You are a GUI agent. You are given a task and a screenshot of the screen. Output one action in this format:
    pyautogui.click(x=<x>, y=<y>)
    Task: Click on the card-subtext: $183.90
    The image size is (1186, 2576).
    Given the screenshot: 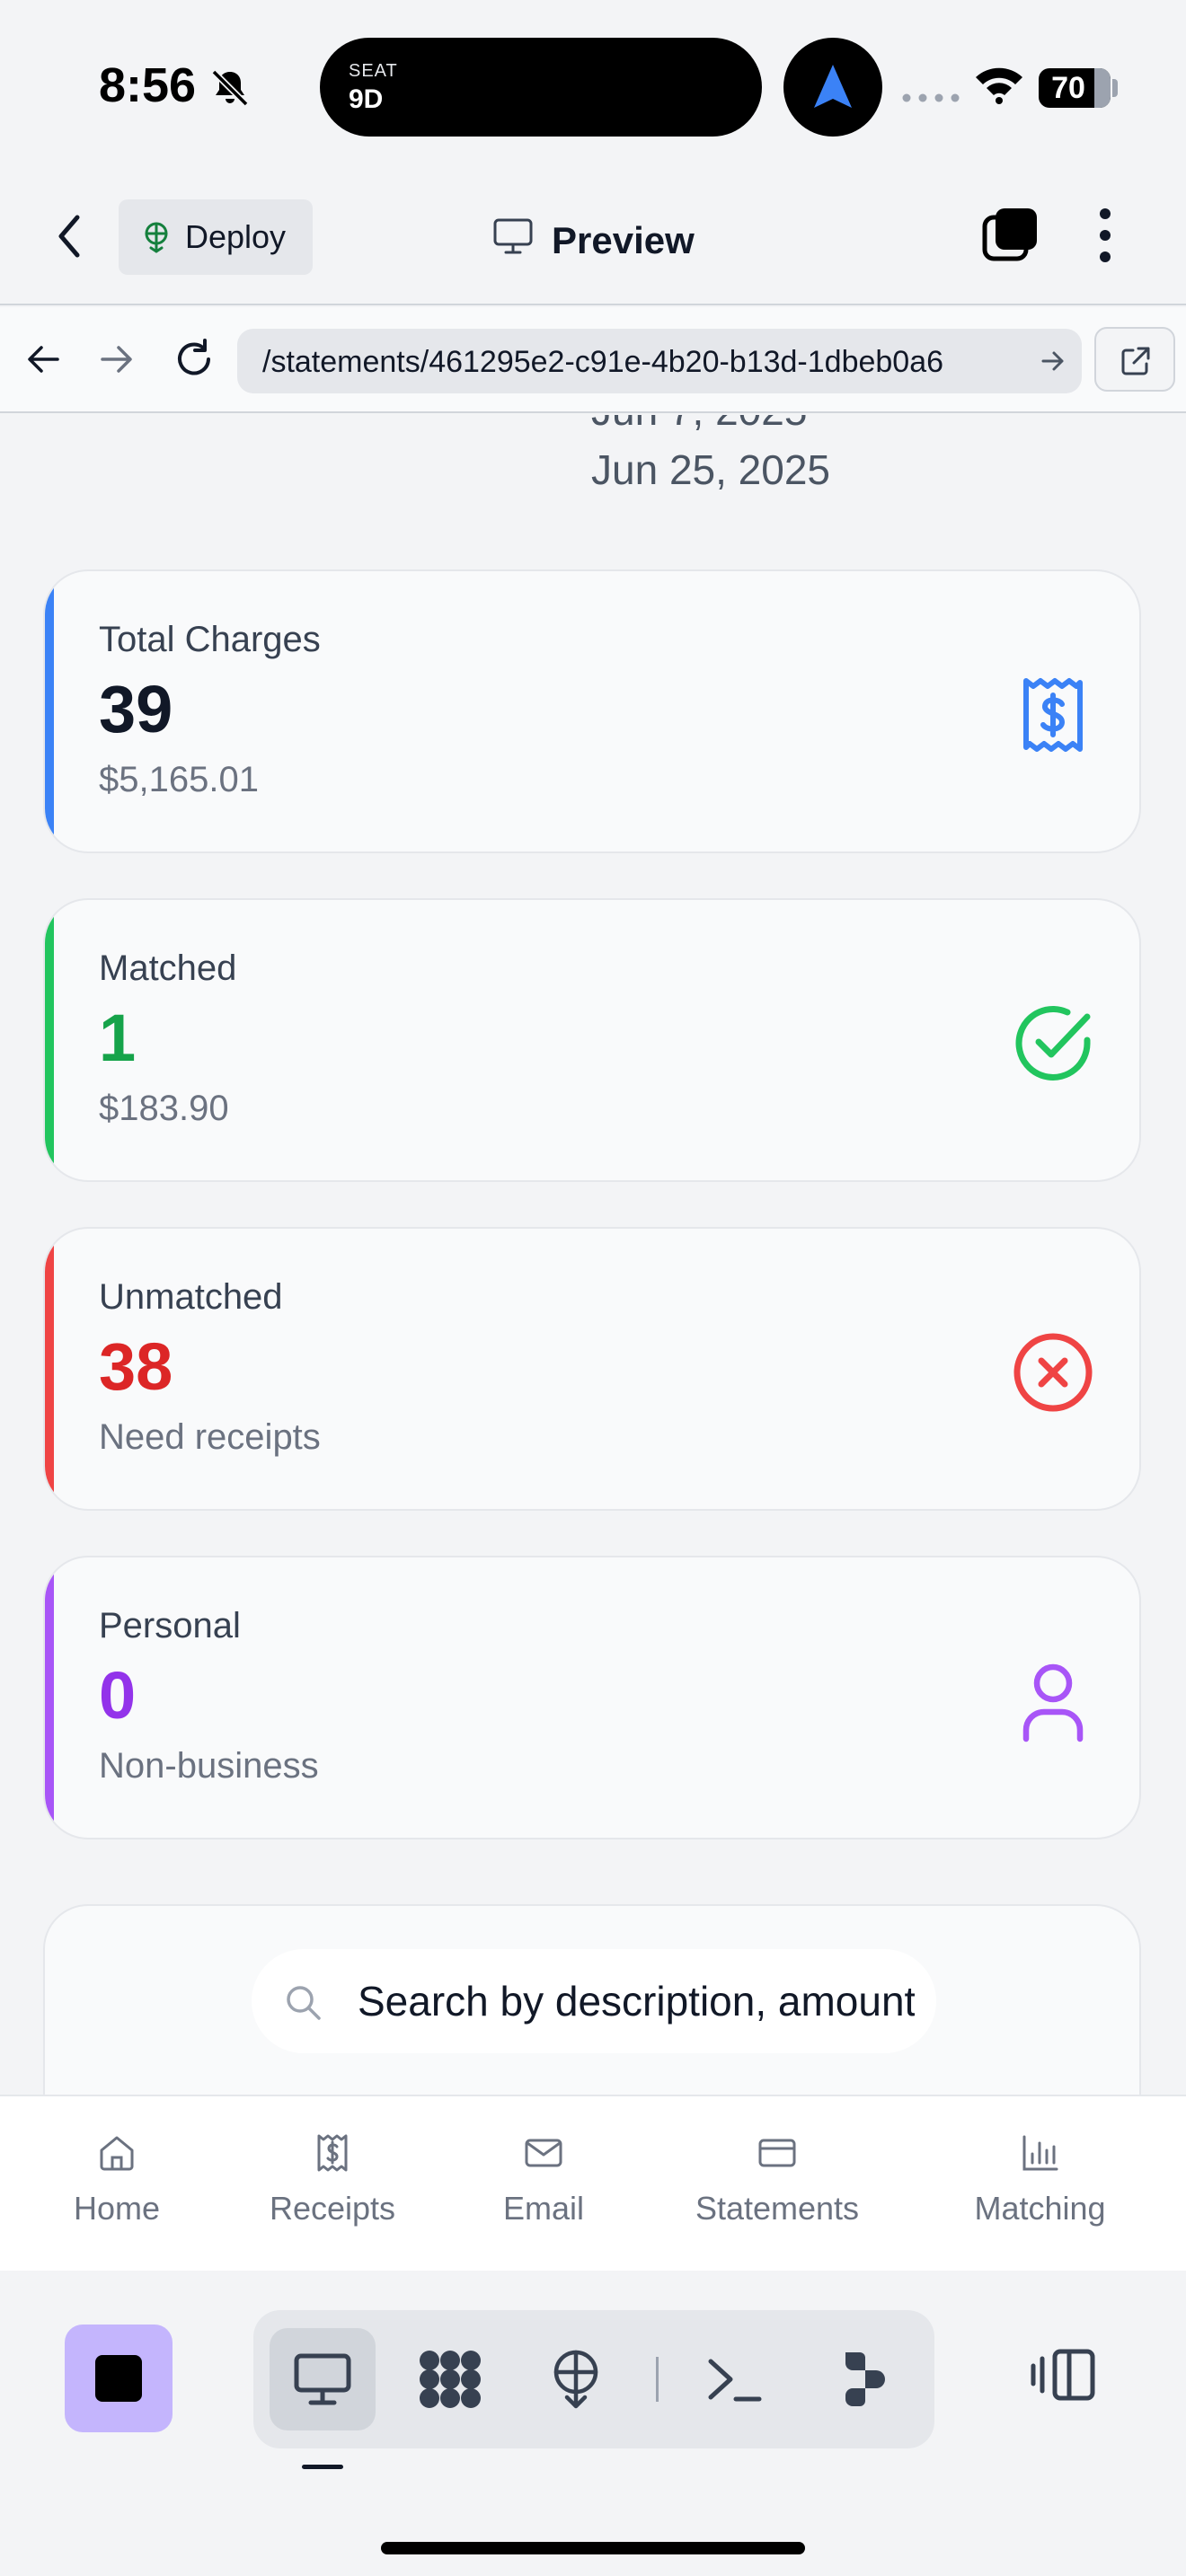 What is the action you would take?
    pyautogui.click(x=164, y=1108)
    